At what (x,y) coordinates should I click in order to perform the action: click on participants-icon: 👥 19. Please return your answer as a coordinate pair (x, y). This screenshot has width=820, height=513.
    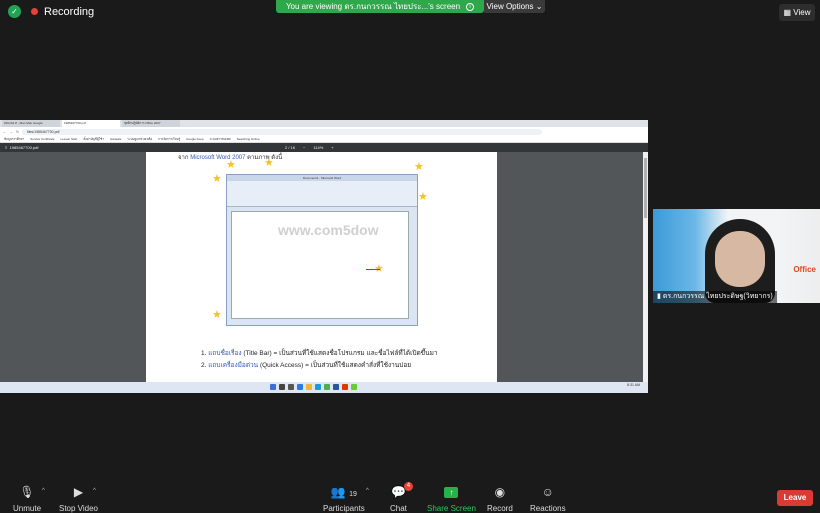
    Looking at the image, I should click on (343, 492).